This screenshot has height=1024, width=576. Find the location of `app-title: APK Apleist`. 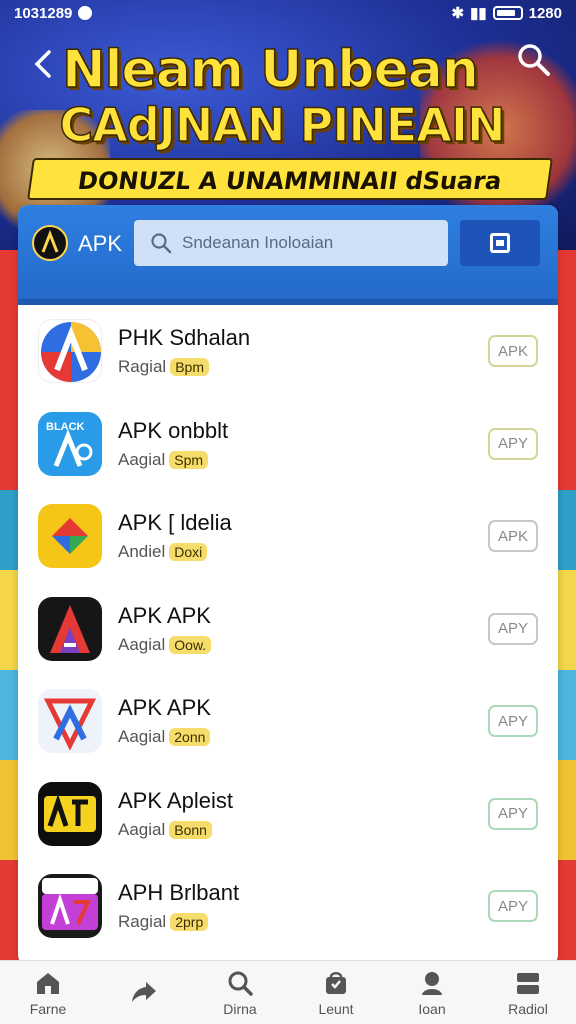

app-title: APK Apleist is located at coordinates (175, 800).